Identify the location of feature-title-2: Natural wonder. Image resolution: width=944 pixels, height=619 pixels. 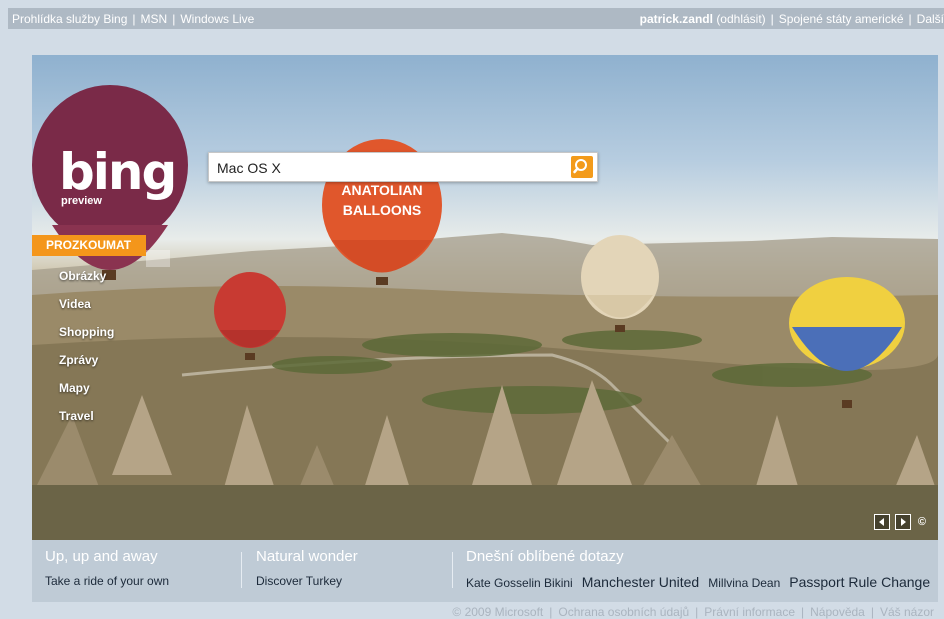
(307, 556).